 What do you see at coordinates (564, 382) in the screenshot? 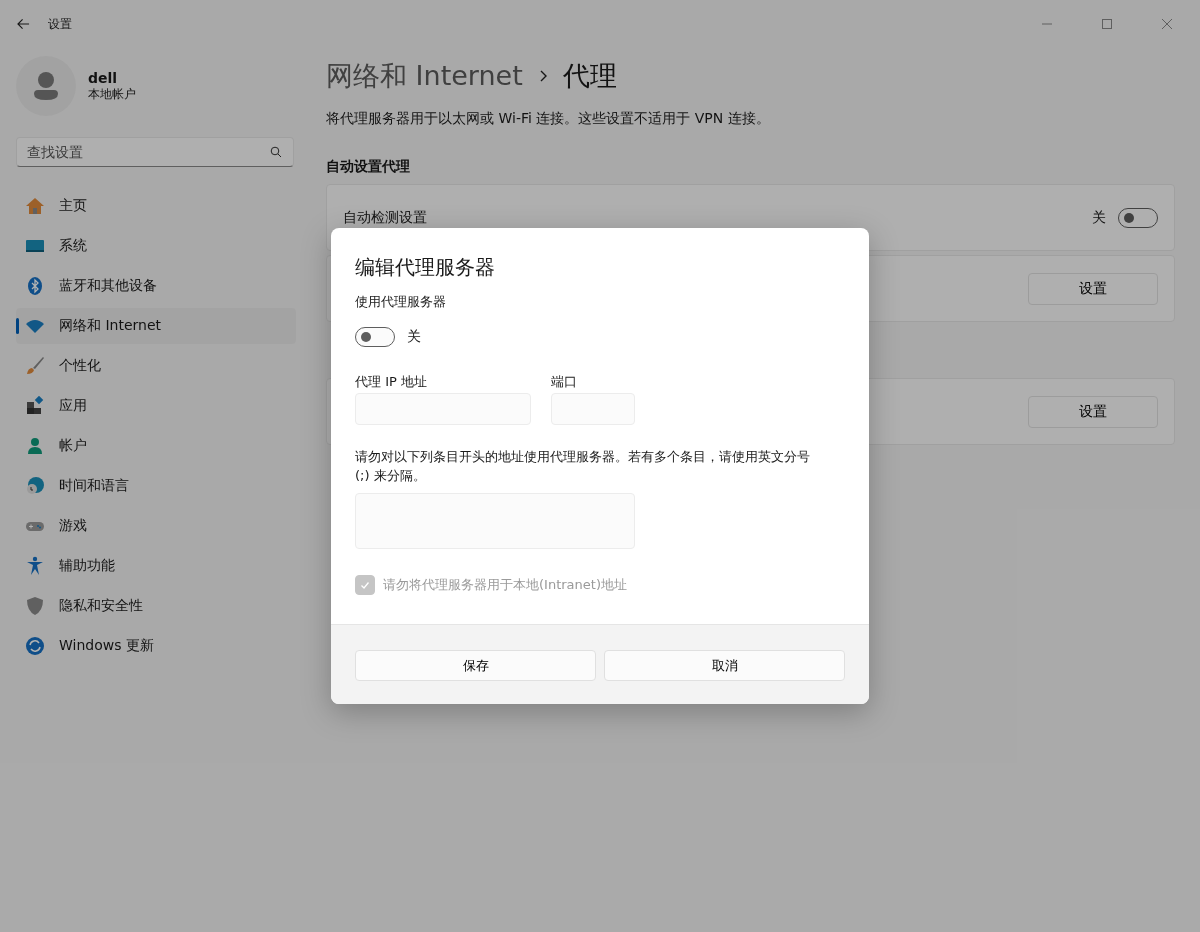
I see `field-label: 端口` at bounding box center [564, 382].